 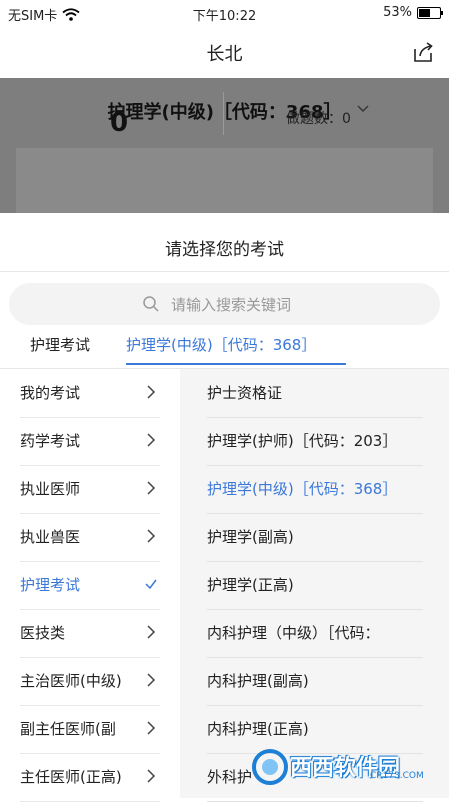 I want to click on category-item: 主任医师(正高), so click(x=90, y=777).